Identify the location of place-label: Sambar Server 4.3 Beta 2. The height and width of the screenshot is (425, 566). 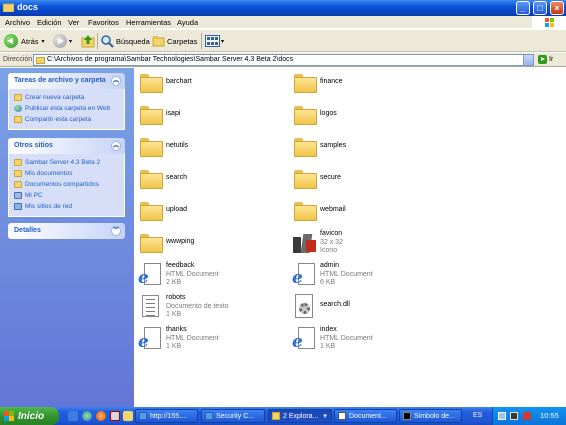
(63, 162).